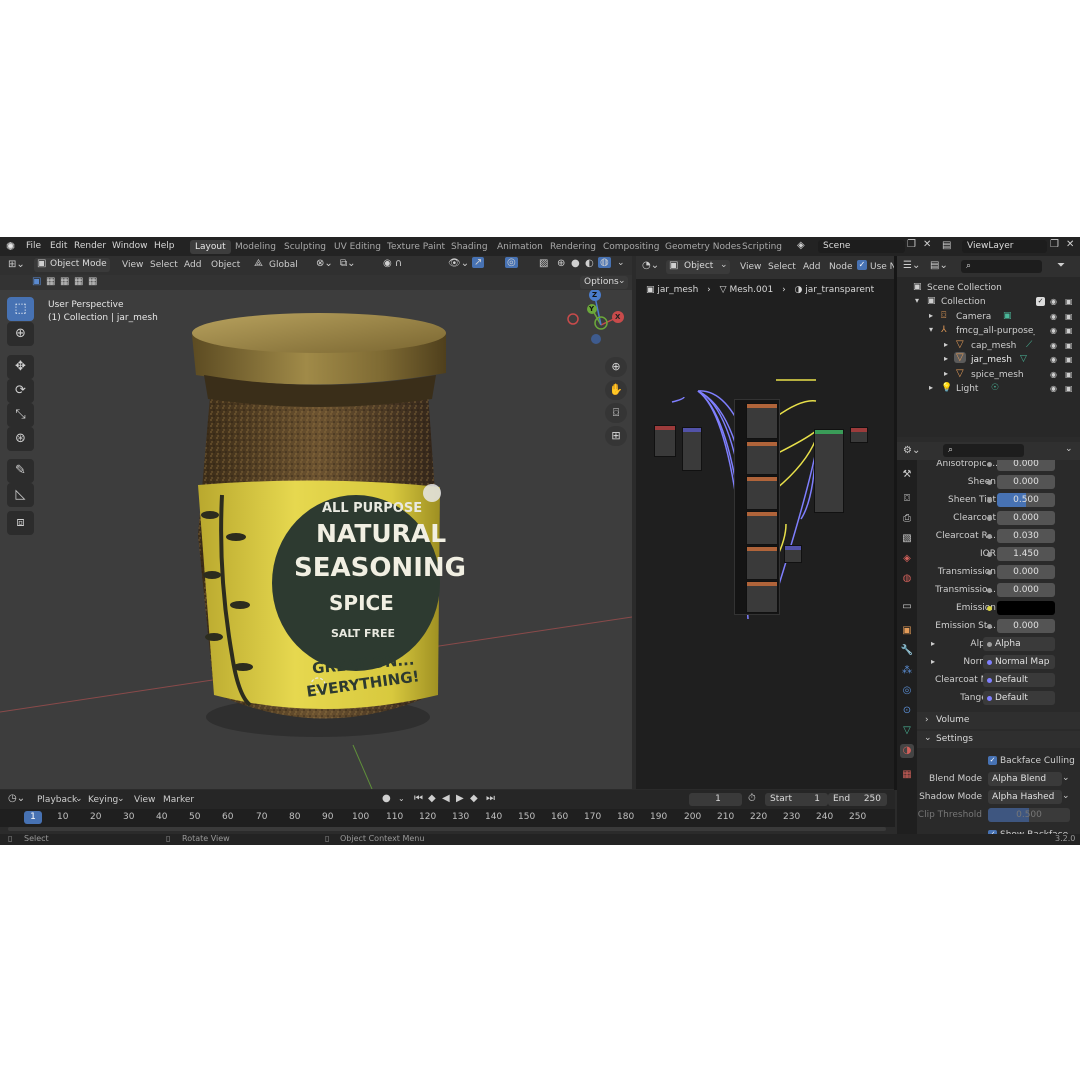 The width and height of the screenshot is (1080, 1080). What do you see at coordinates (946, 358) in the screenshot?
I see `expand-jar-icon: ▸` at bounding box center [946, 358].